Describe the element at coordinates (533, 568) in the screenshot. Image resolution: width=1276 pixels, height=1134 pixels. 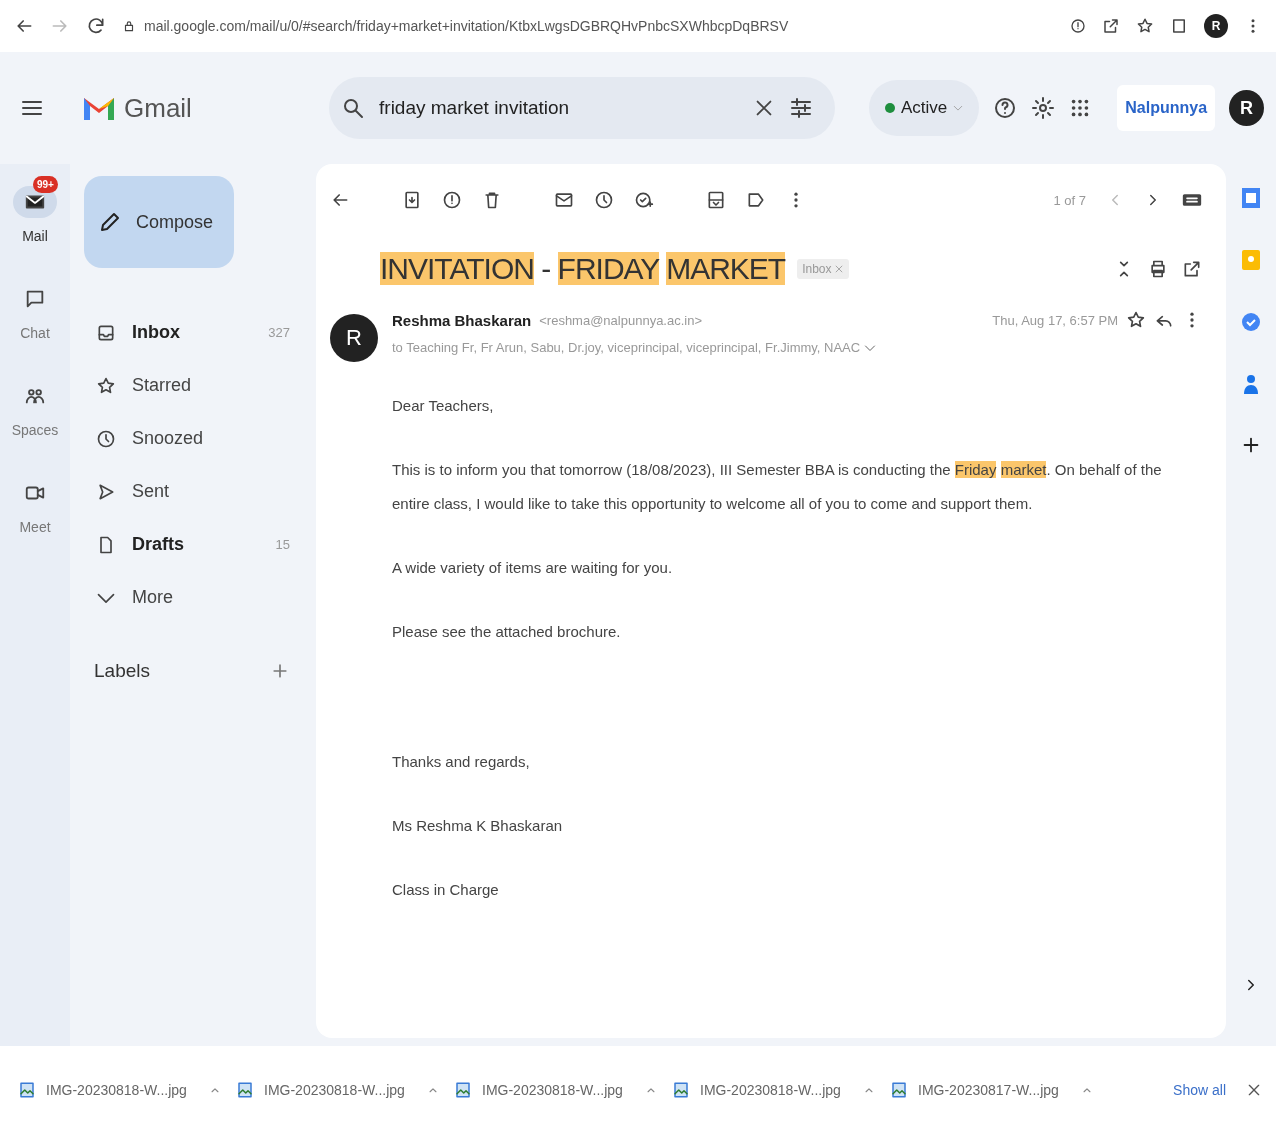
I see `body-paragraph: A wide variety of items are waiting for you.` at that location.